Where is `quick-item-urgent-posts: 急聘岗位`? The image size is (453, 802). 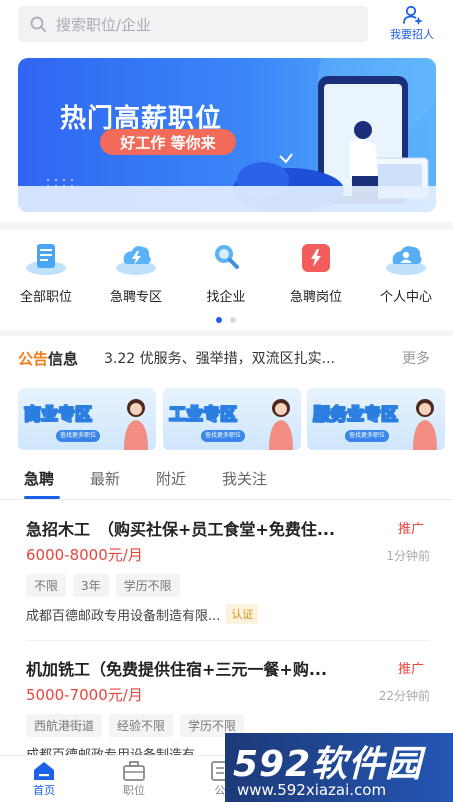
quick-item-urgent-posts: 急聘岗位 is located at coordinates (316, 270).